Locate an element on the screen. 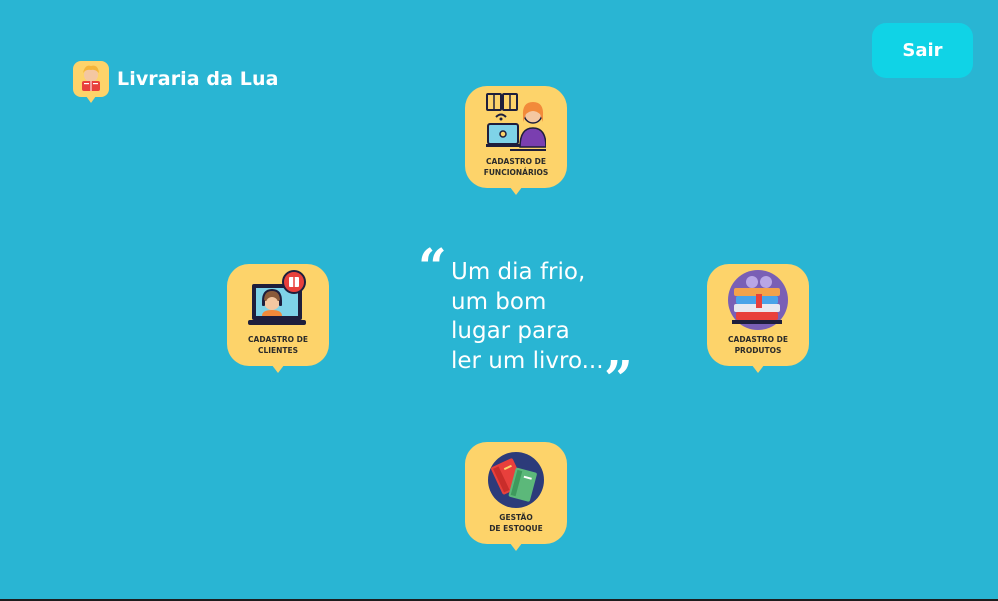  open-quote-mark: “ is located at coordinates (432, 266).